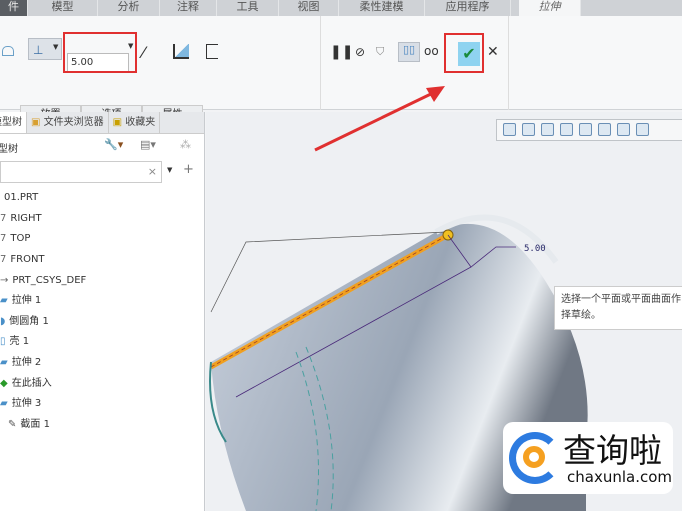 This screenshot has width=682, height=511. I want to click on tab-view: 视图, so click(309, 8).